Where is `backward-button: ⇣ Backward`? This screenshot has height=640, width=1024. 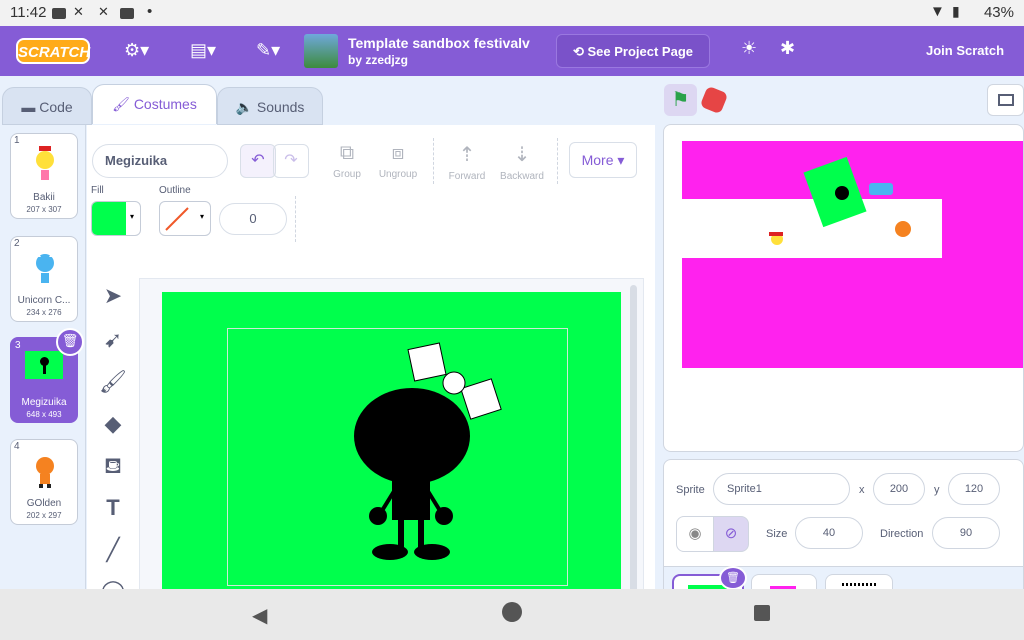 backward-button: ⇣ Backward is located at coordinates (522, 162).